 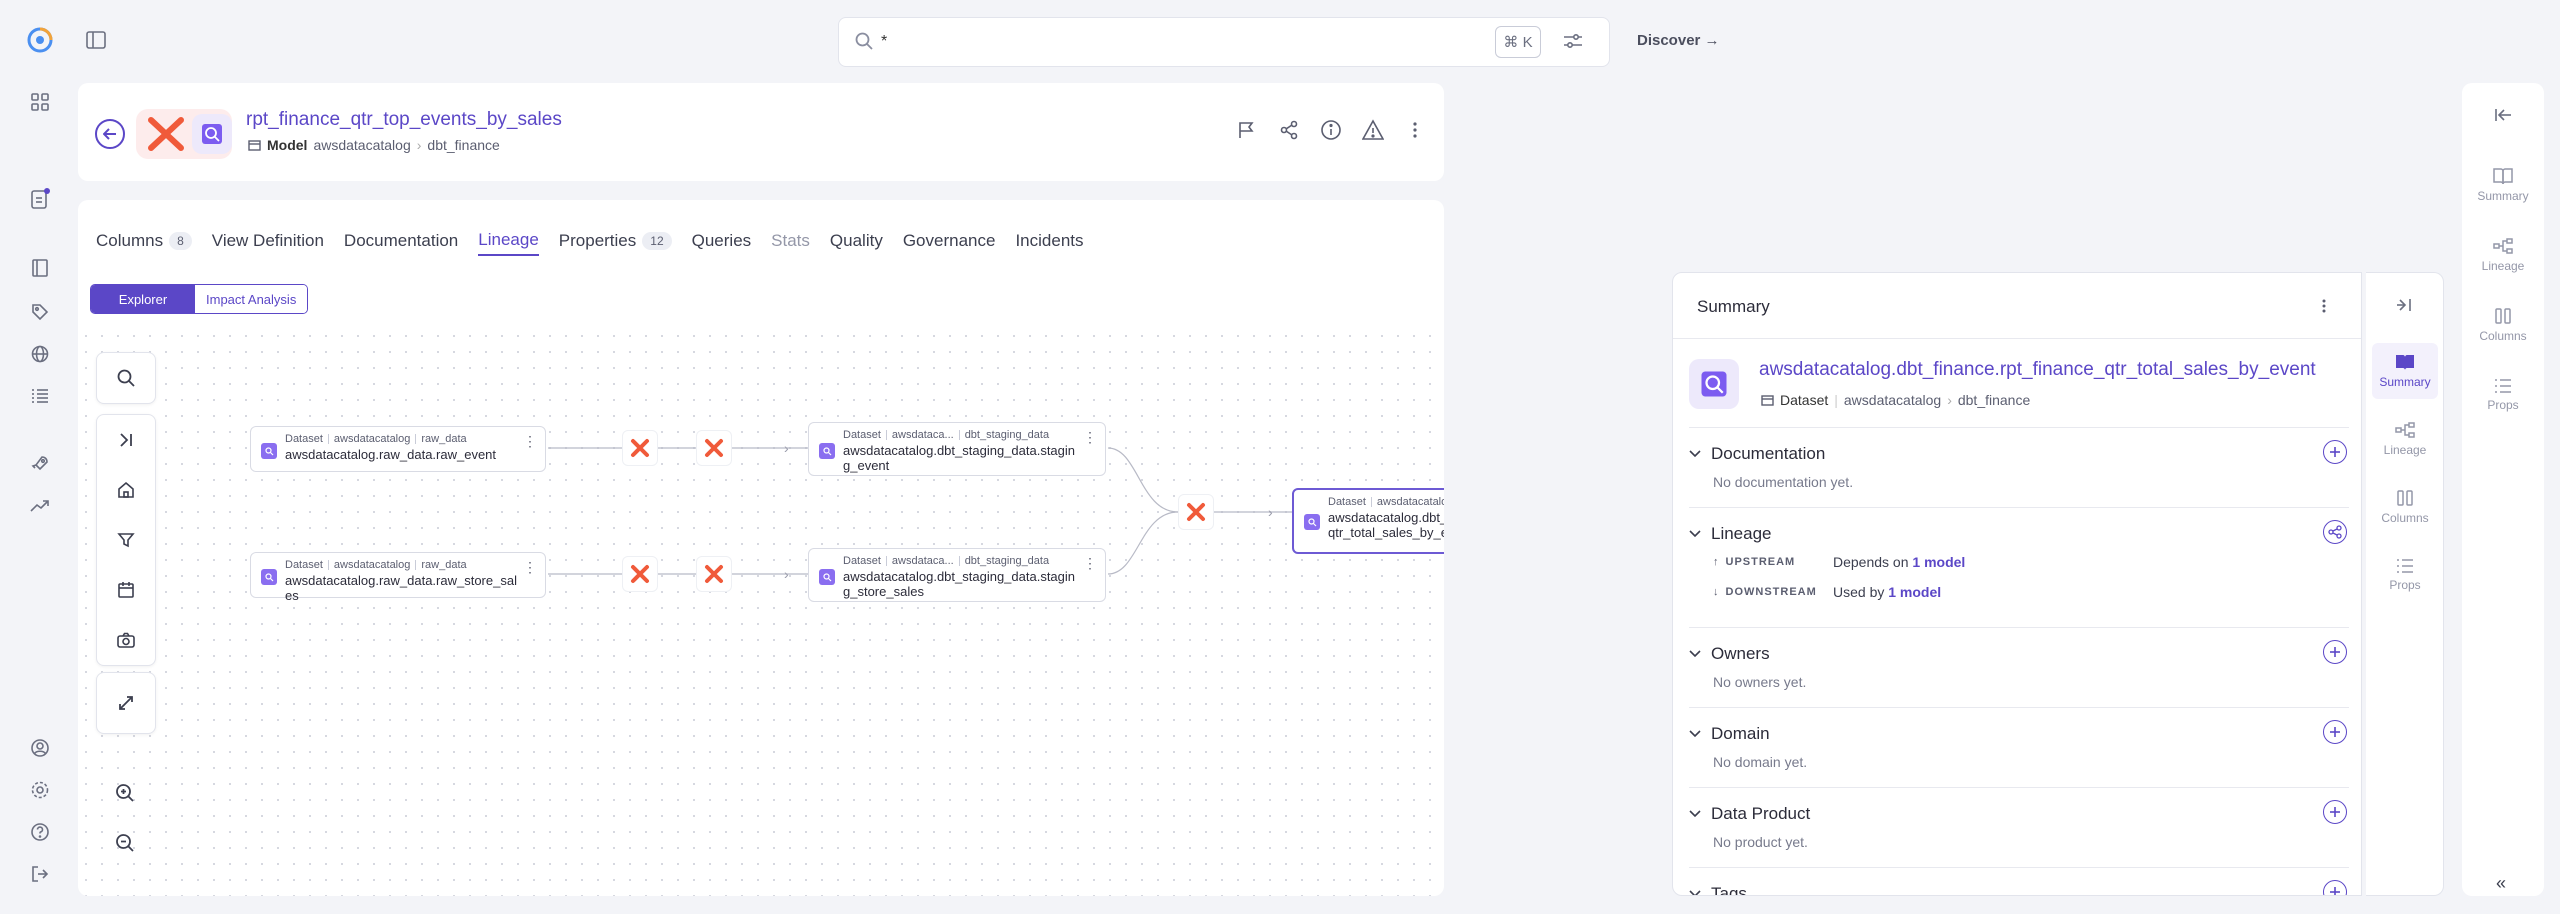 I want to click on collapse-double-chevron-icon: «, so click(x=2501, y=883).